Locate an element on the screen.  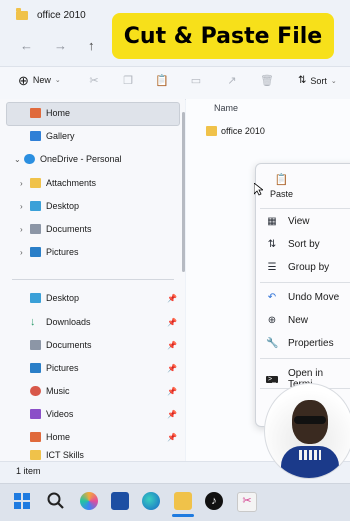
menu-item-label: Properties is located at coordinates (311, 343).